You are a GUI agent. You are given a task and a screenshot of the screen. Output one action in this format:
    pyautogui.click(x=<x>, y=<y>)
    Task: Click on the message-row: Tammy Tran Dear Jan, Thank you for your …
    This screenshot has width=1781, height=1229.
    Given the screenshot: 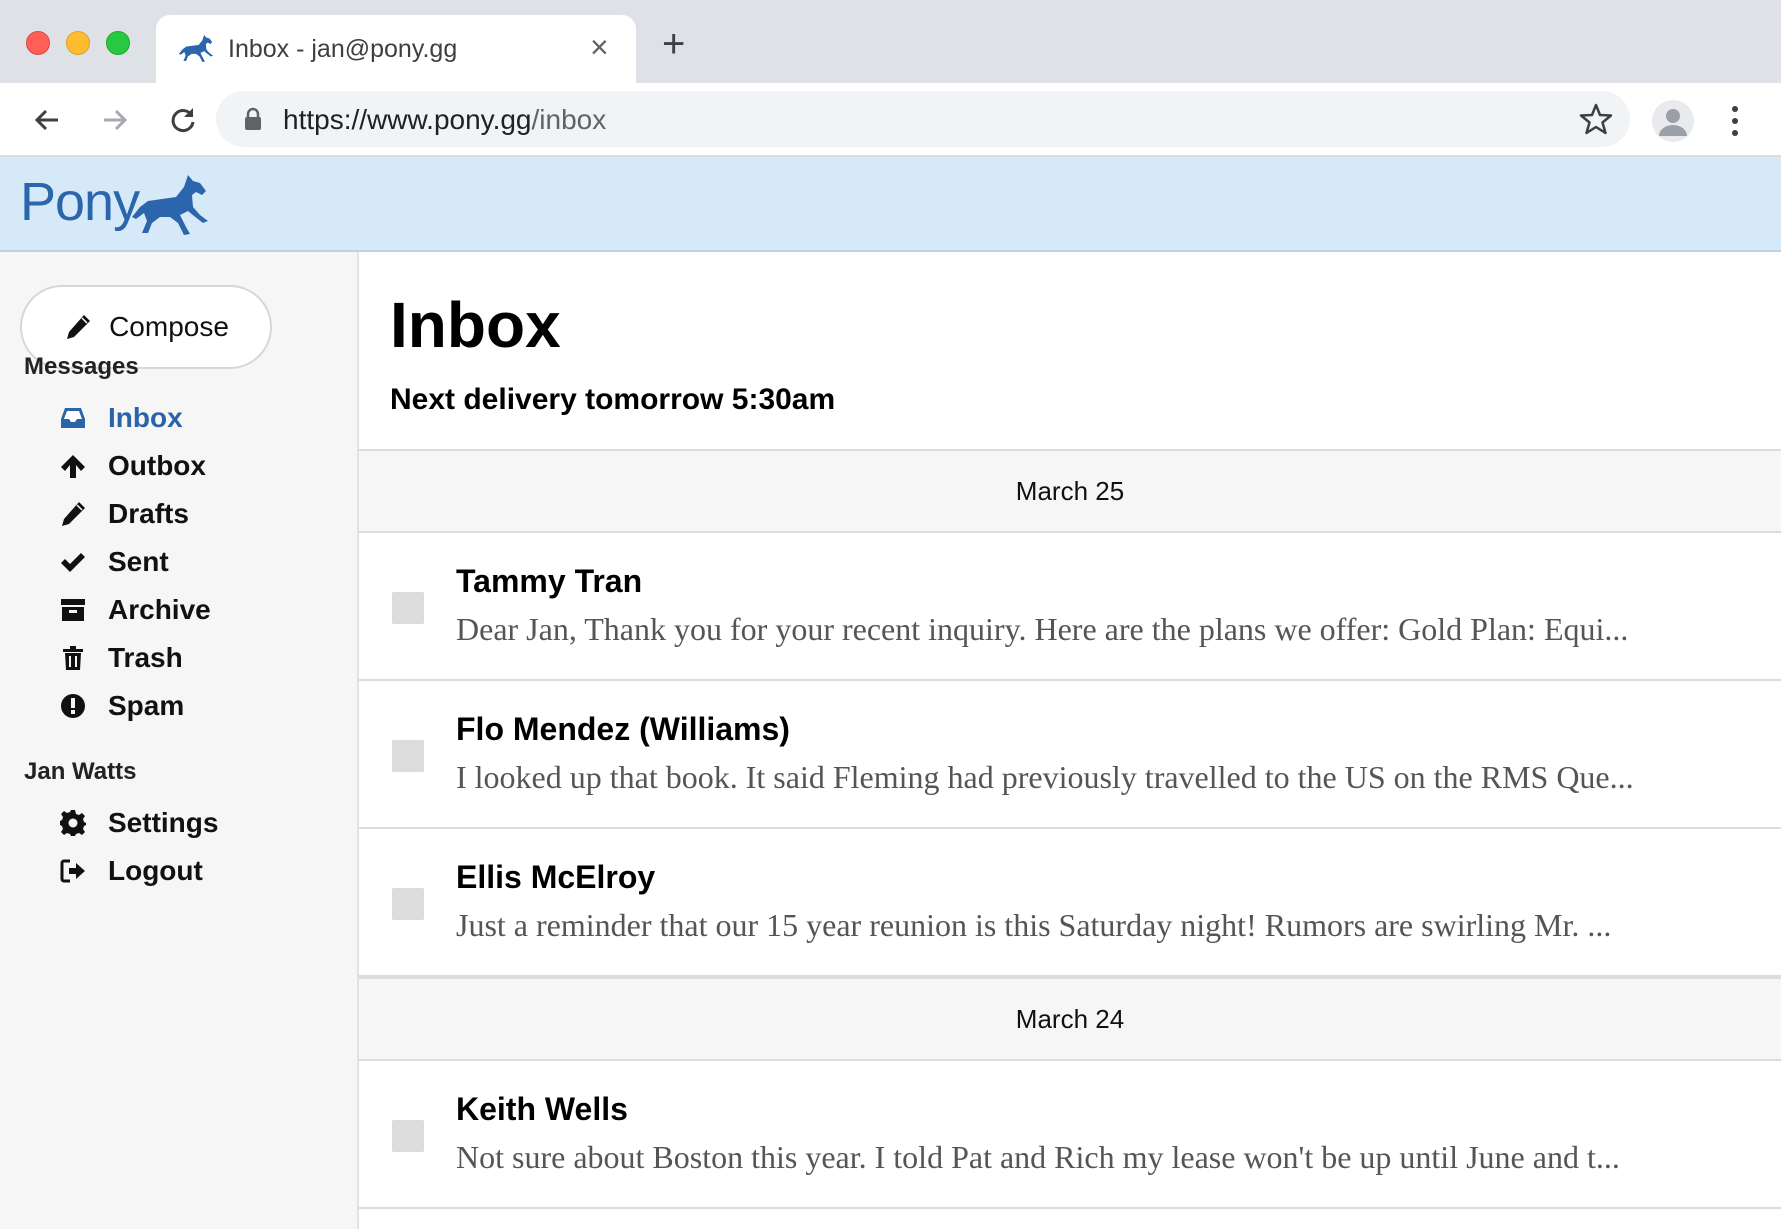 What is the action you would take?
    pyautogui.click(x=1070, y=607)
    